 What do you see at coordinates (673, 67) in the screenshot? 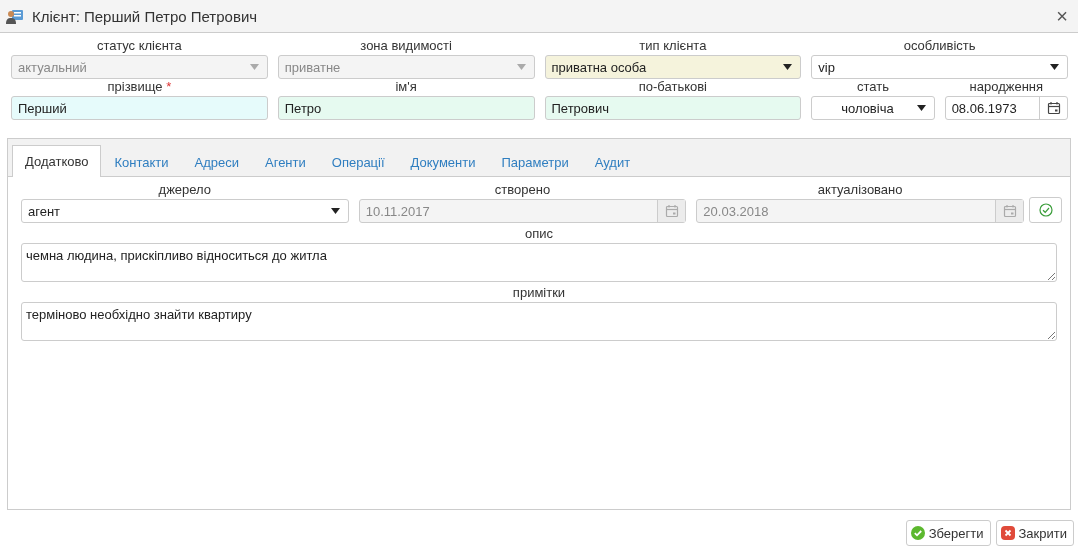
I see `select-field: приватна особа` at bounding box center [673, 67].